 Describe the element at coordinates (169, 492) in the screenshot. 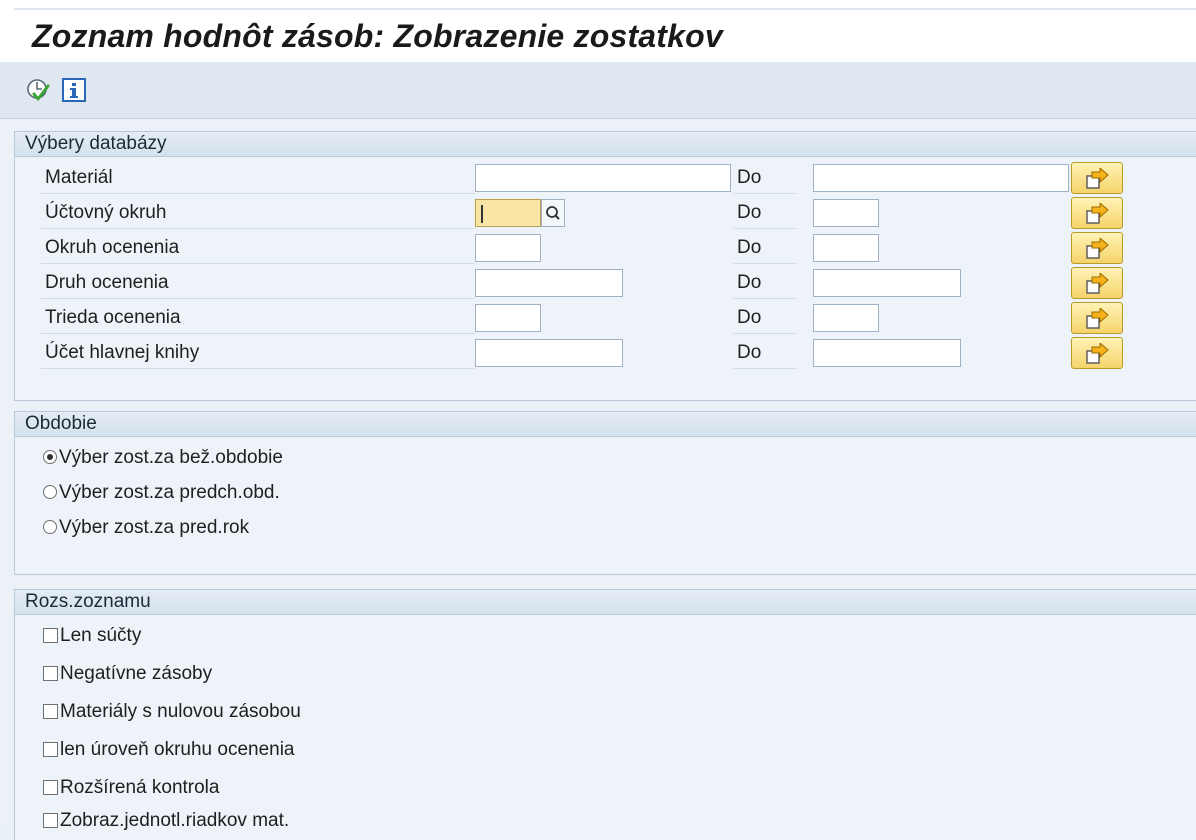

I see `radio-label: Výber zost.za predch.obd.` at that location.